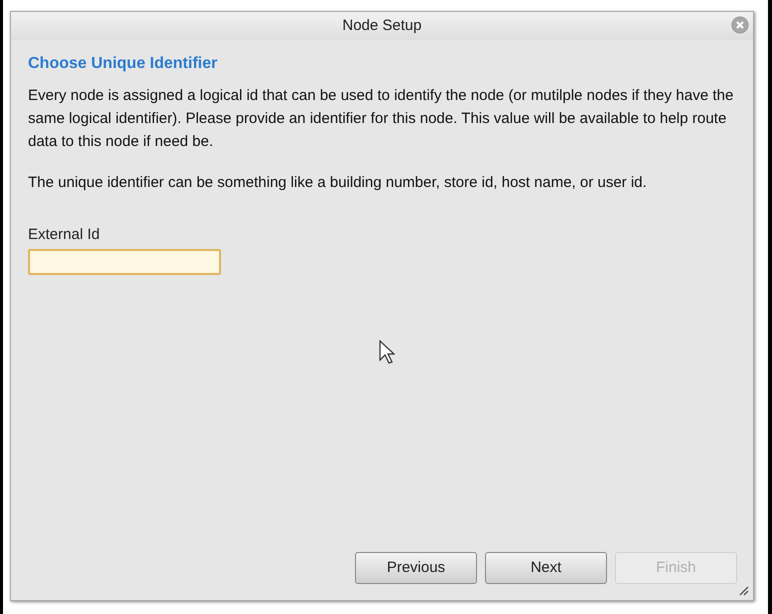 This screenshot has height=614, width=772. I want to click on section-heading: Choose Unique Identifier, so click(123, 64).